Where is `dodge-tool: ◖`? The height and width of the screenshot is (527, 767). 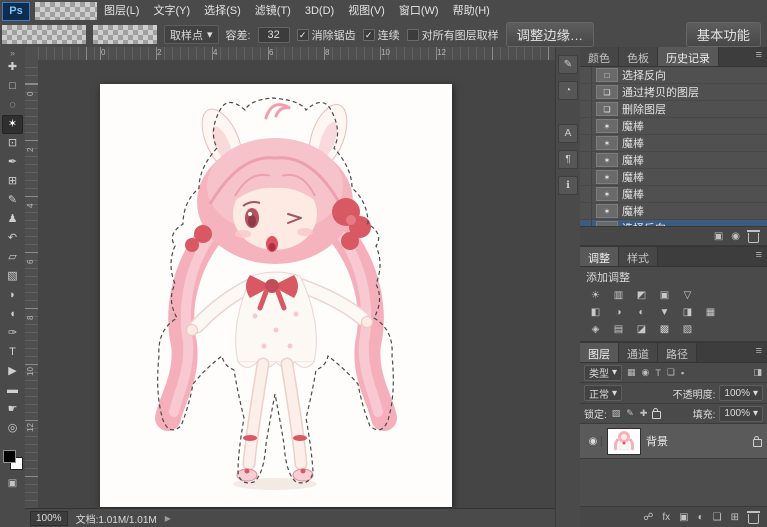
dodge-tool: ◖ is located at coordinates (12, 314).